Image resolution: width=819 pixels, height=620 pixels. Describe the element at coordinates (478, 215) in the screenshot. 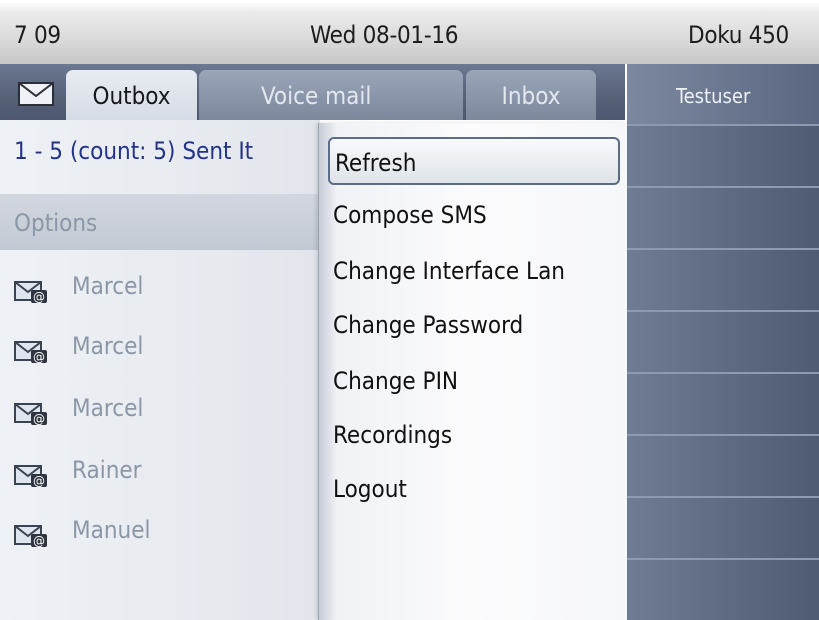

I see `menu-item-compose-sms: Compose SMS` at that location.